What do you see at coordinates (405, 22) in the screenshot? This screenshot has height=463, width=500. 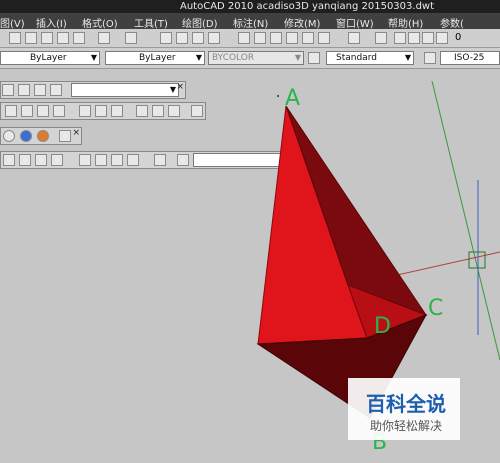 I see `menu-help: 帮助(H)` at bounding box center [405, 22].